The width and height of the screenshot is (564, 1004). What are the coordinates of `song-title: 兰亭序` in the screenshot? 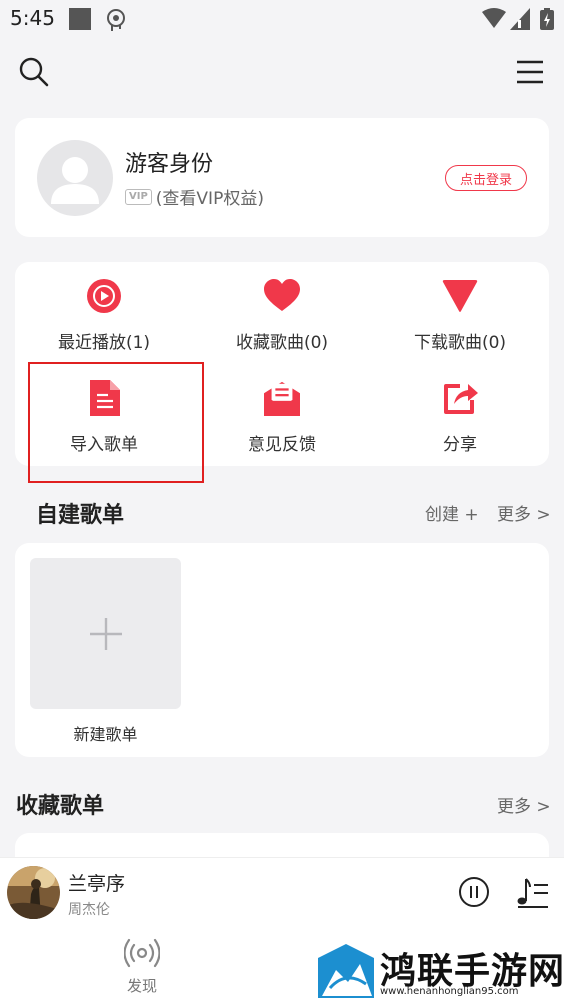 It's located at (97, 884).